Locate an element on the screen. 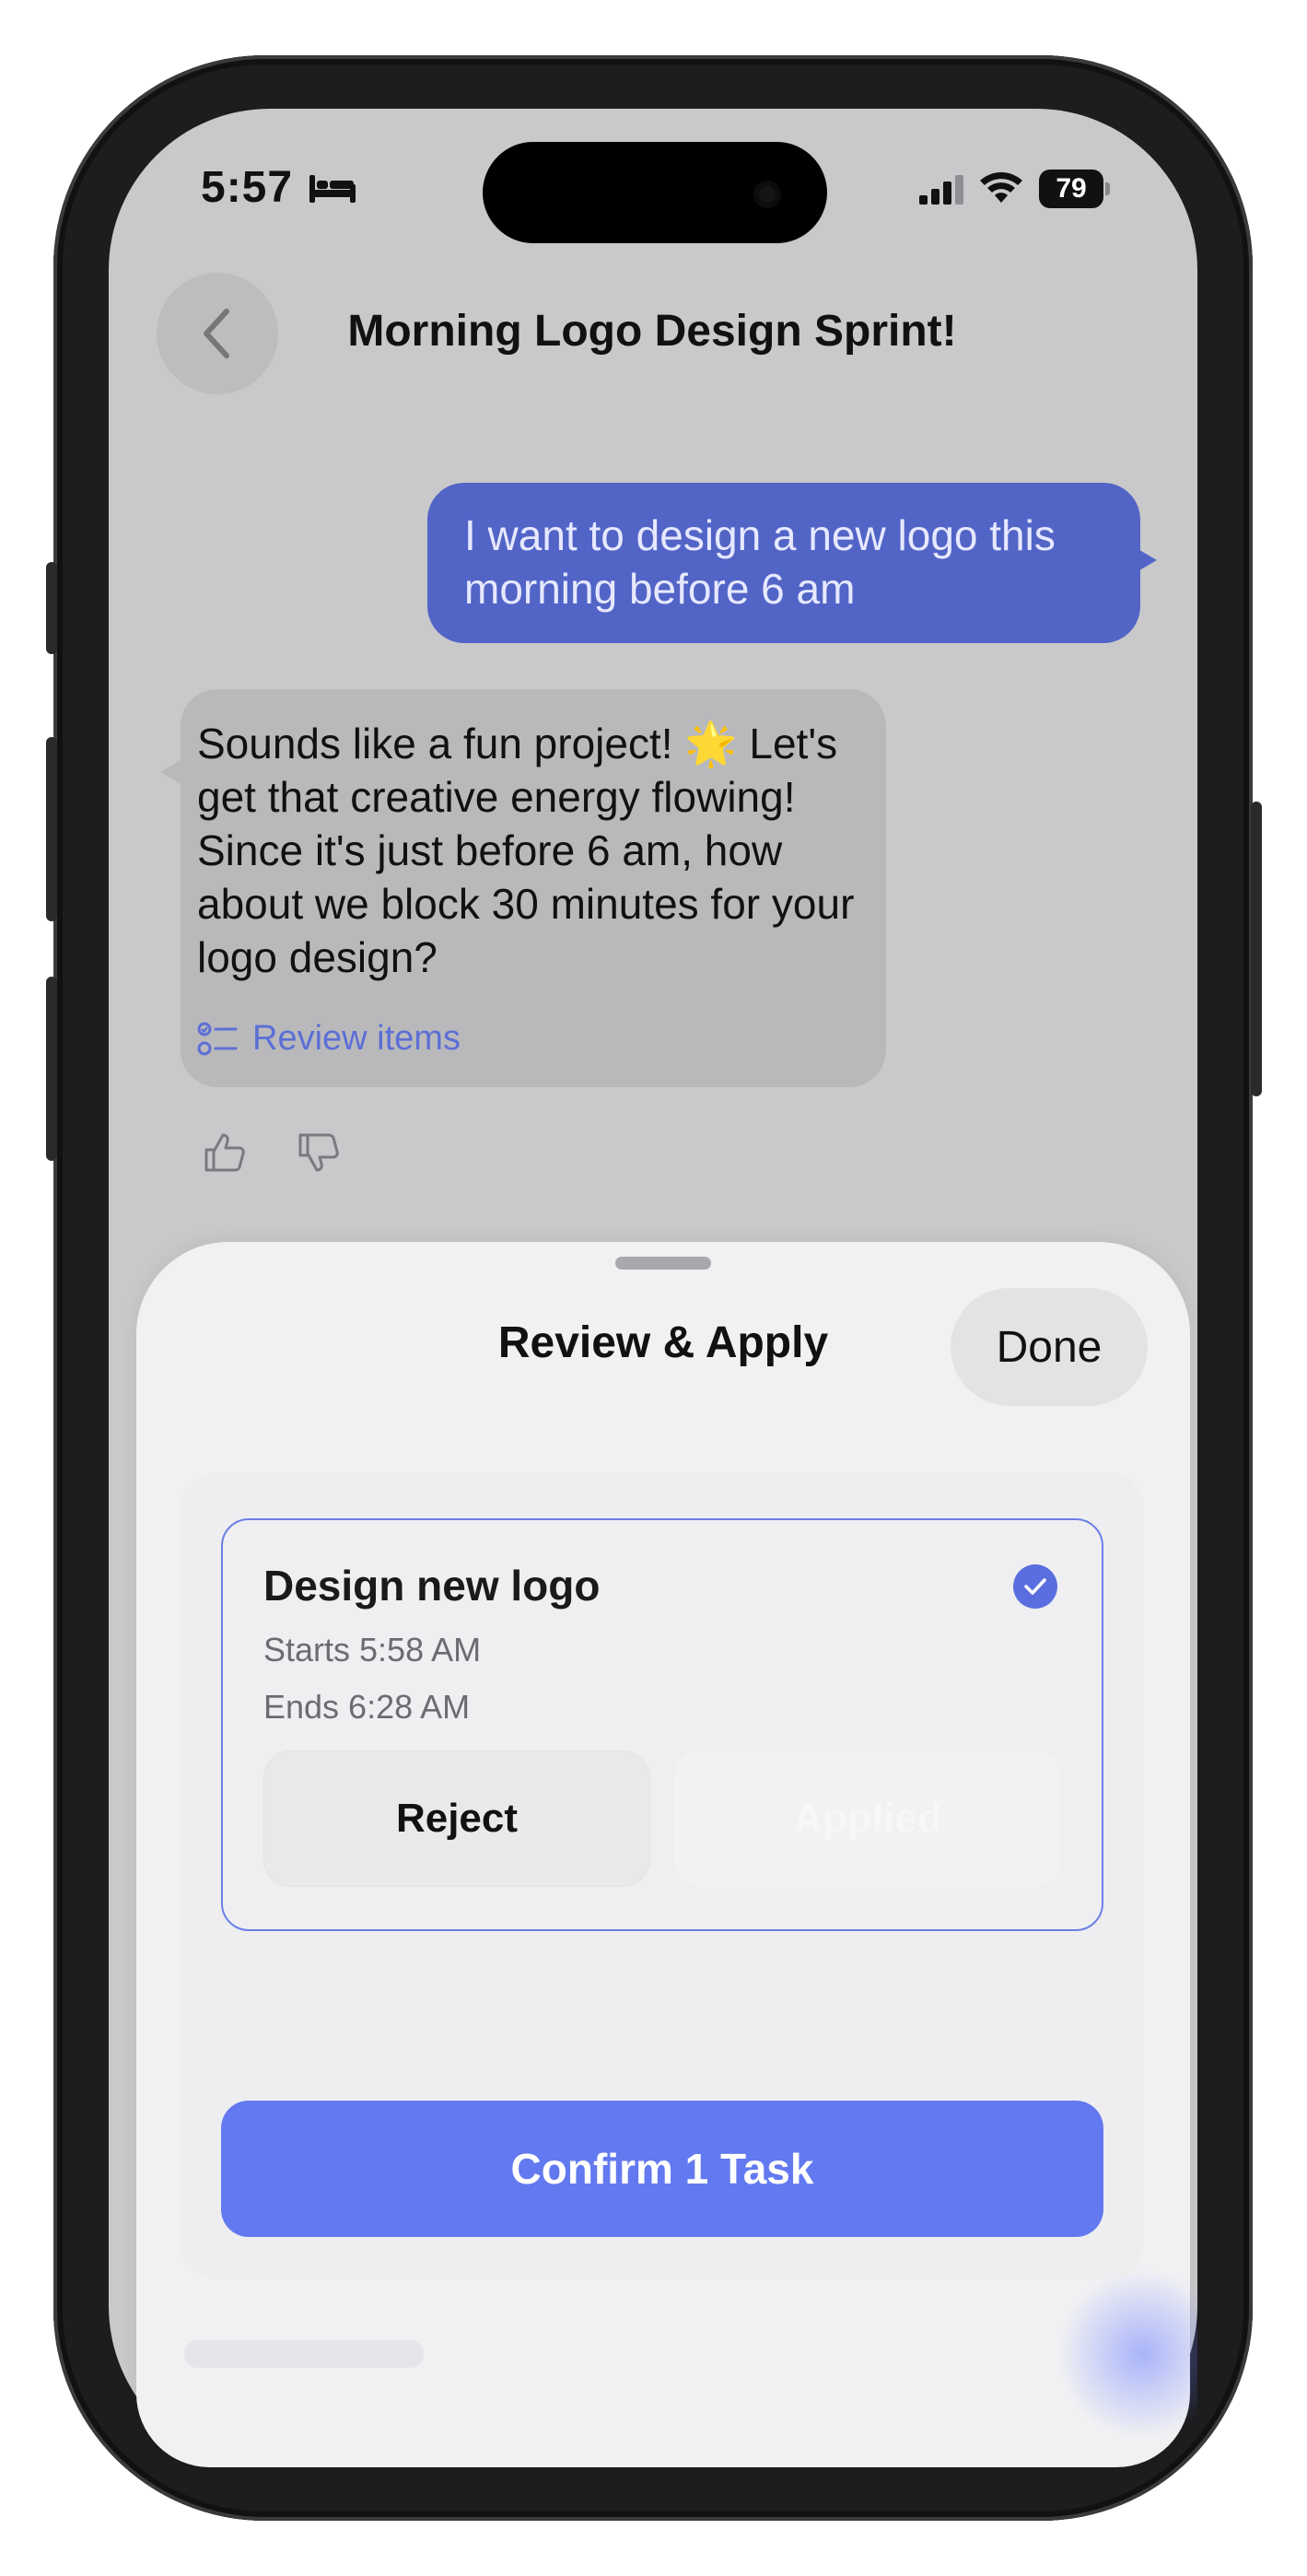  cellular-signal-icon is located at coordinates (941, 190).